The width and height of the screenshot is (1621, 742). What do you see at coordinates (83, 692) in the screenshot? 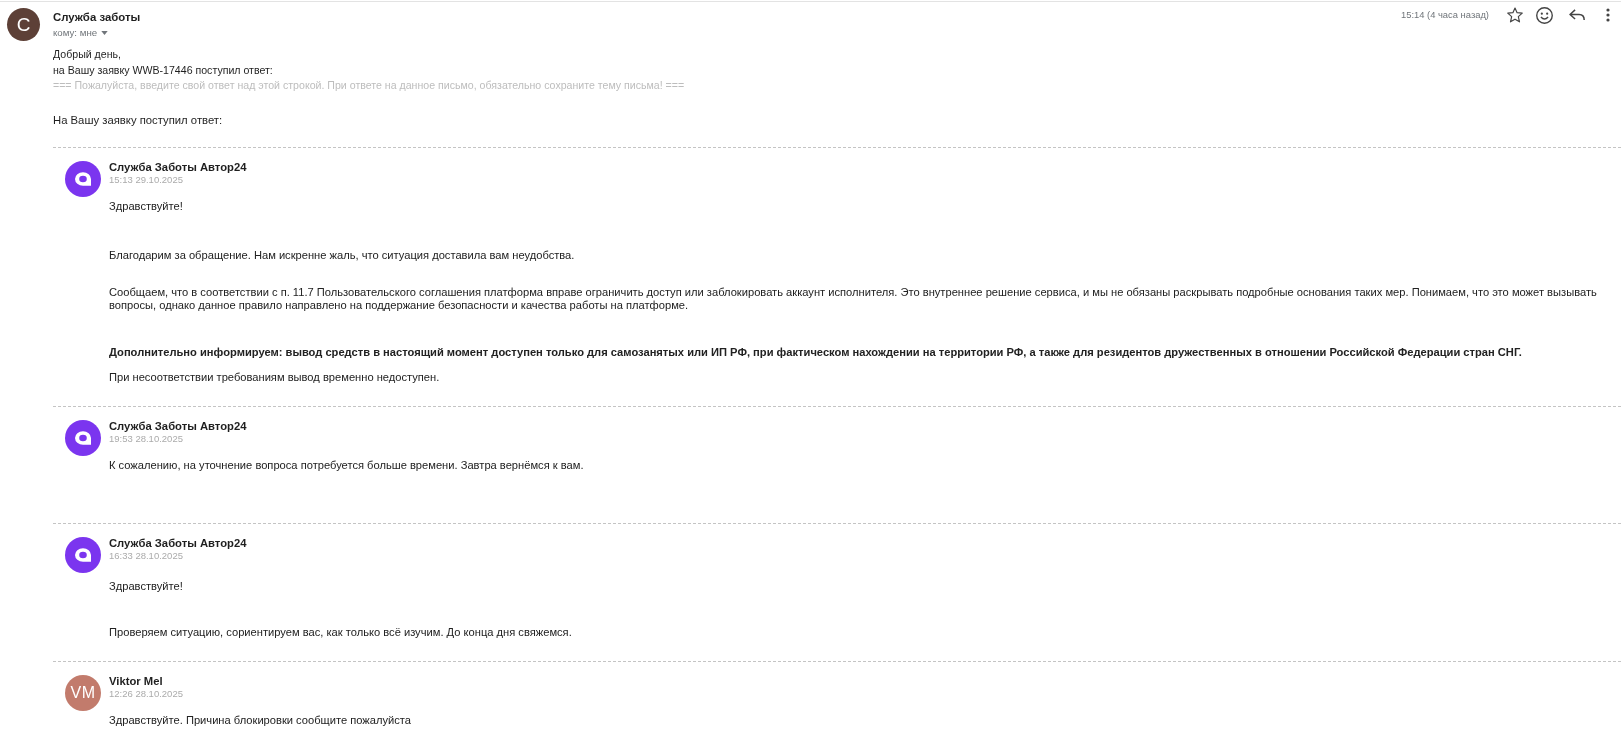
I see `initials-avatar: VM` at bounding box center [83, 692].